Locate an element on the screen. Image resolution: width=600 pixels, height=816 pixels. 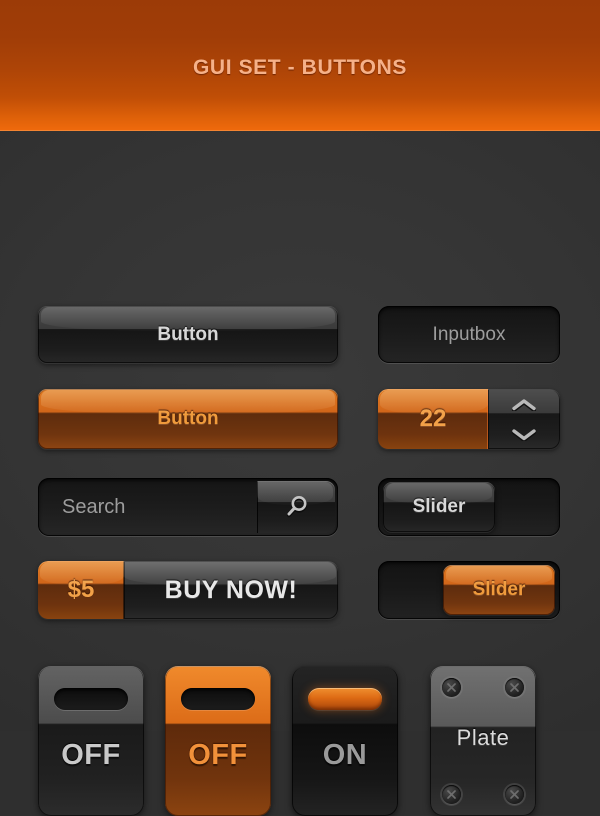
plate-label: Plate is located at coordinates (483, 737).